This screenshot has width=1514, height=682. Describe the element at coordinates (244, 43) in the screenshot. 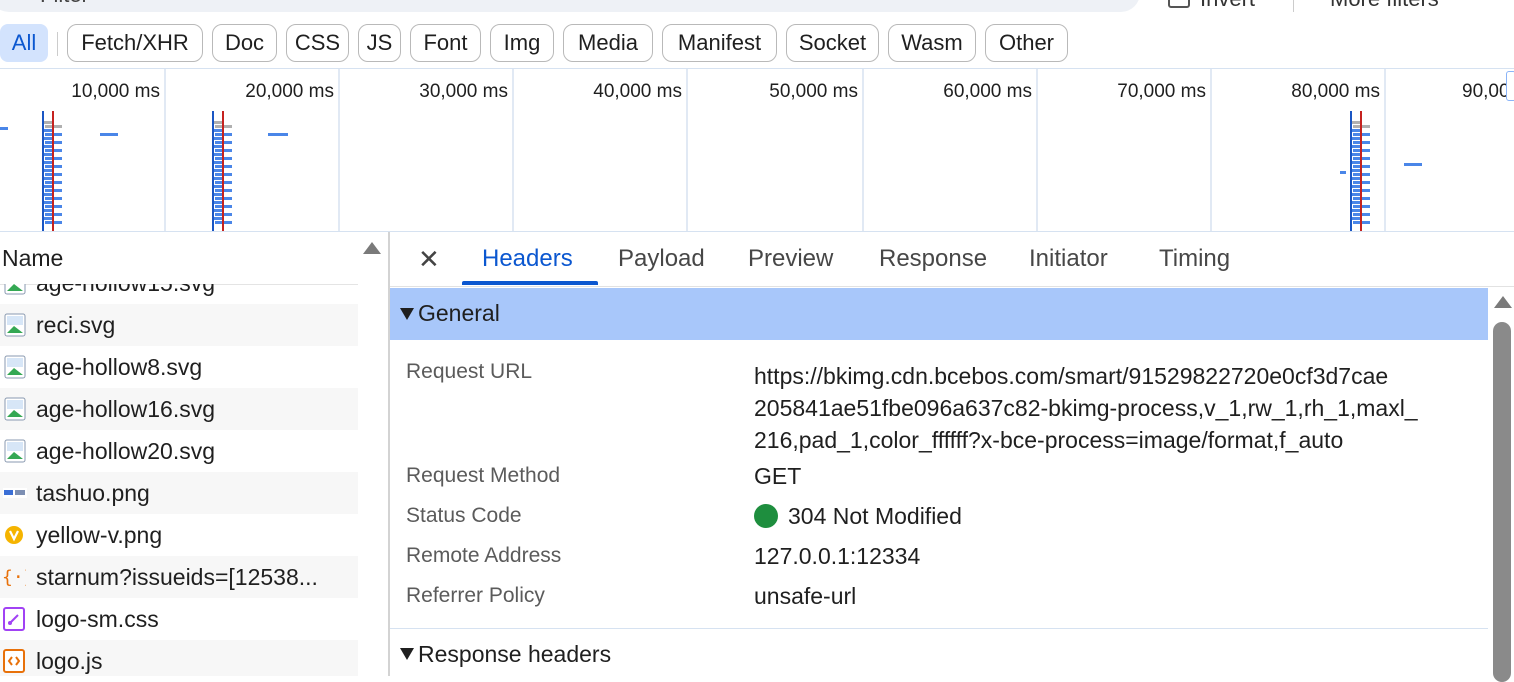

I see `chip-doc: Doc` at that location.